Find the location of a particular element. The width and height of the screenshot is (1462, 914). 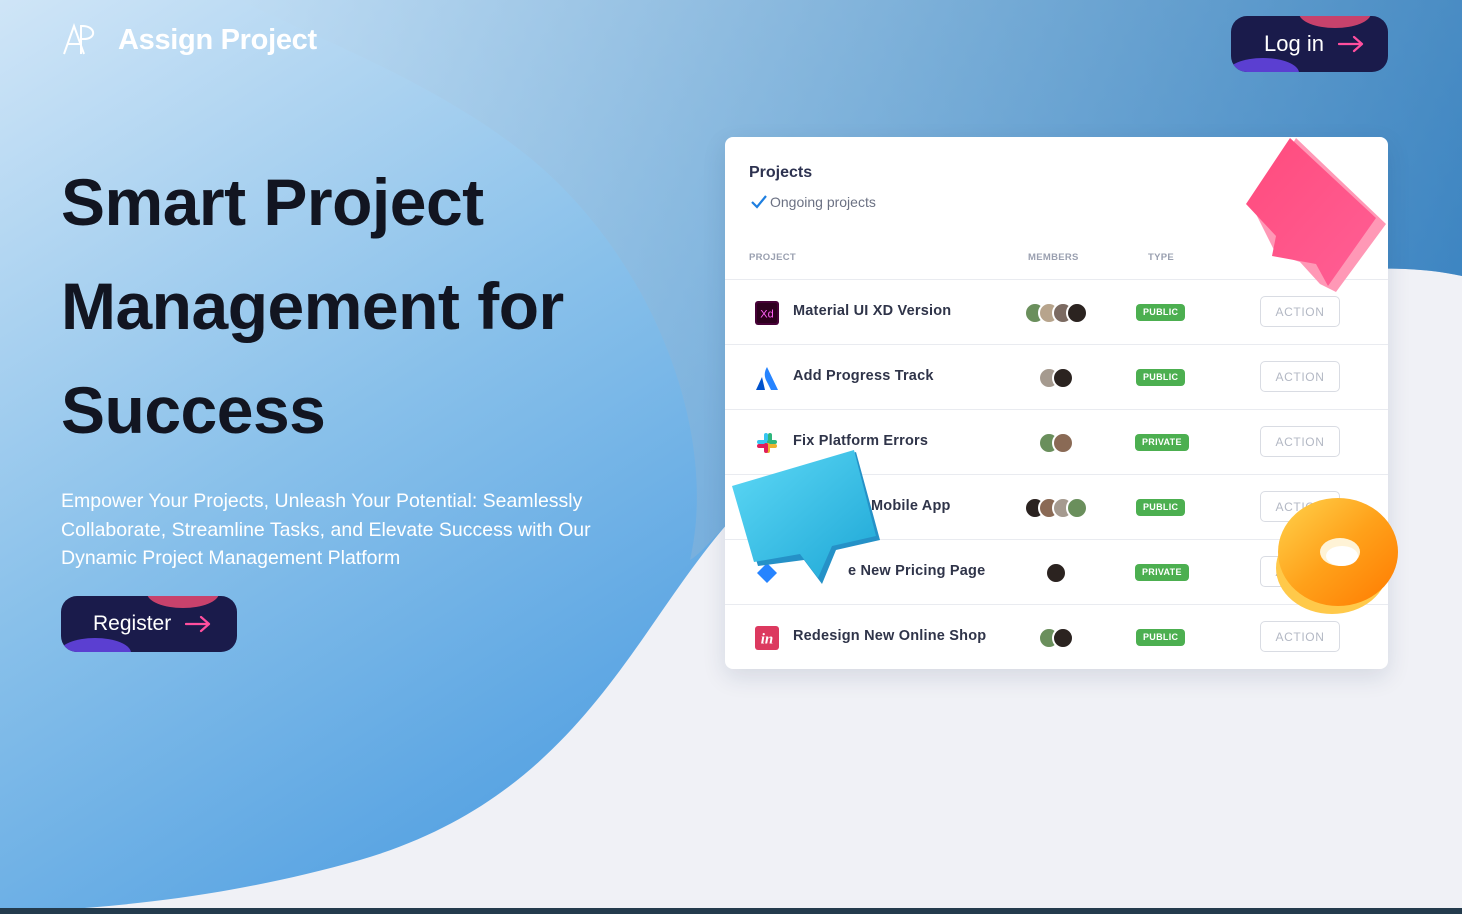

card-title: Projects is located at coordinates (781, 172).